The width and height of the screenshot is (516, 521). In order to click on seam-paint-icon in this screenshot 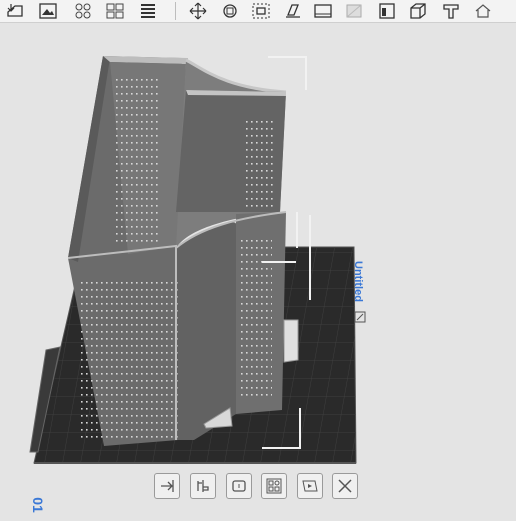, I will do `click(387, 11)`.